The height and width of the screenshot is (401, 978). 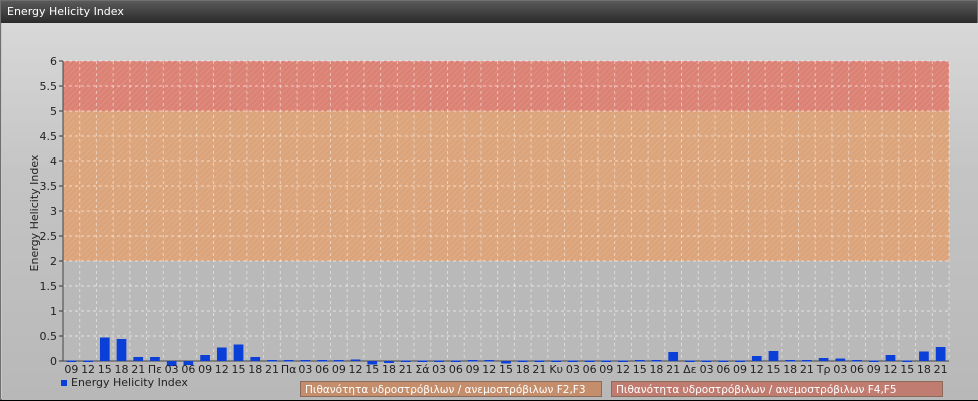 What do you see at coordinates (422, 369) in the screenshot?
I see `x-tick-label: Σά` at bounding box center [422, 369].